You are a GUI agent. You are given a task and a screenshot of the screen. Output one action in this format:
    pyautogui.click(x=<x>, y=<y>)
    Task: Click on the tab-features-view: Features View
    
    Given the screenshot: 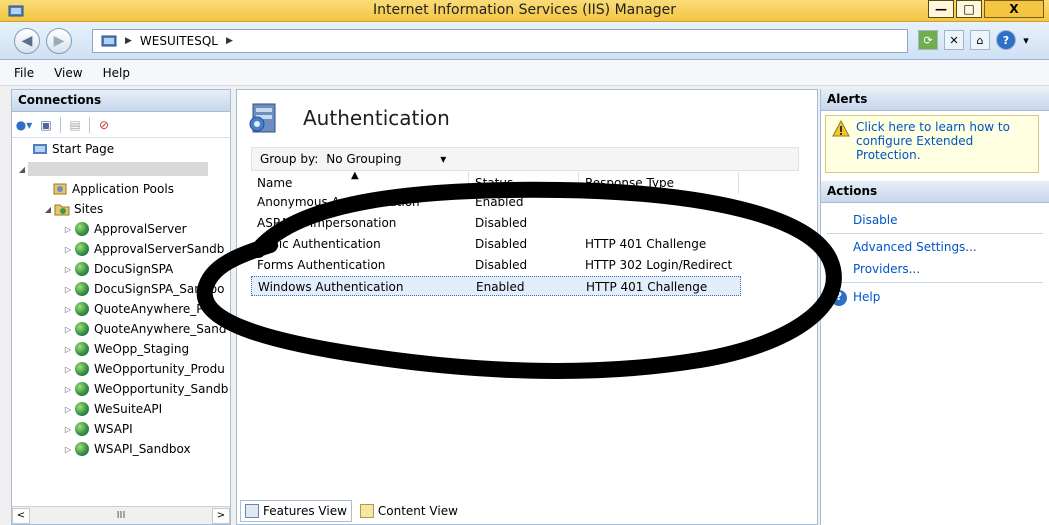 What is the action you would take?
    pyautogui.click(x=296, y=511)
    